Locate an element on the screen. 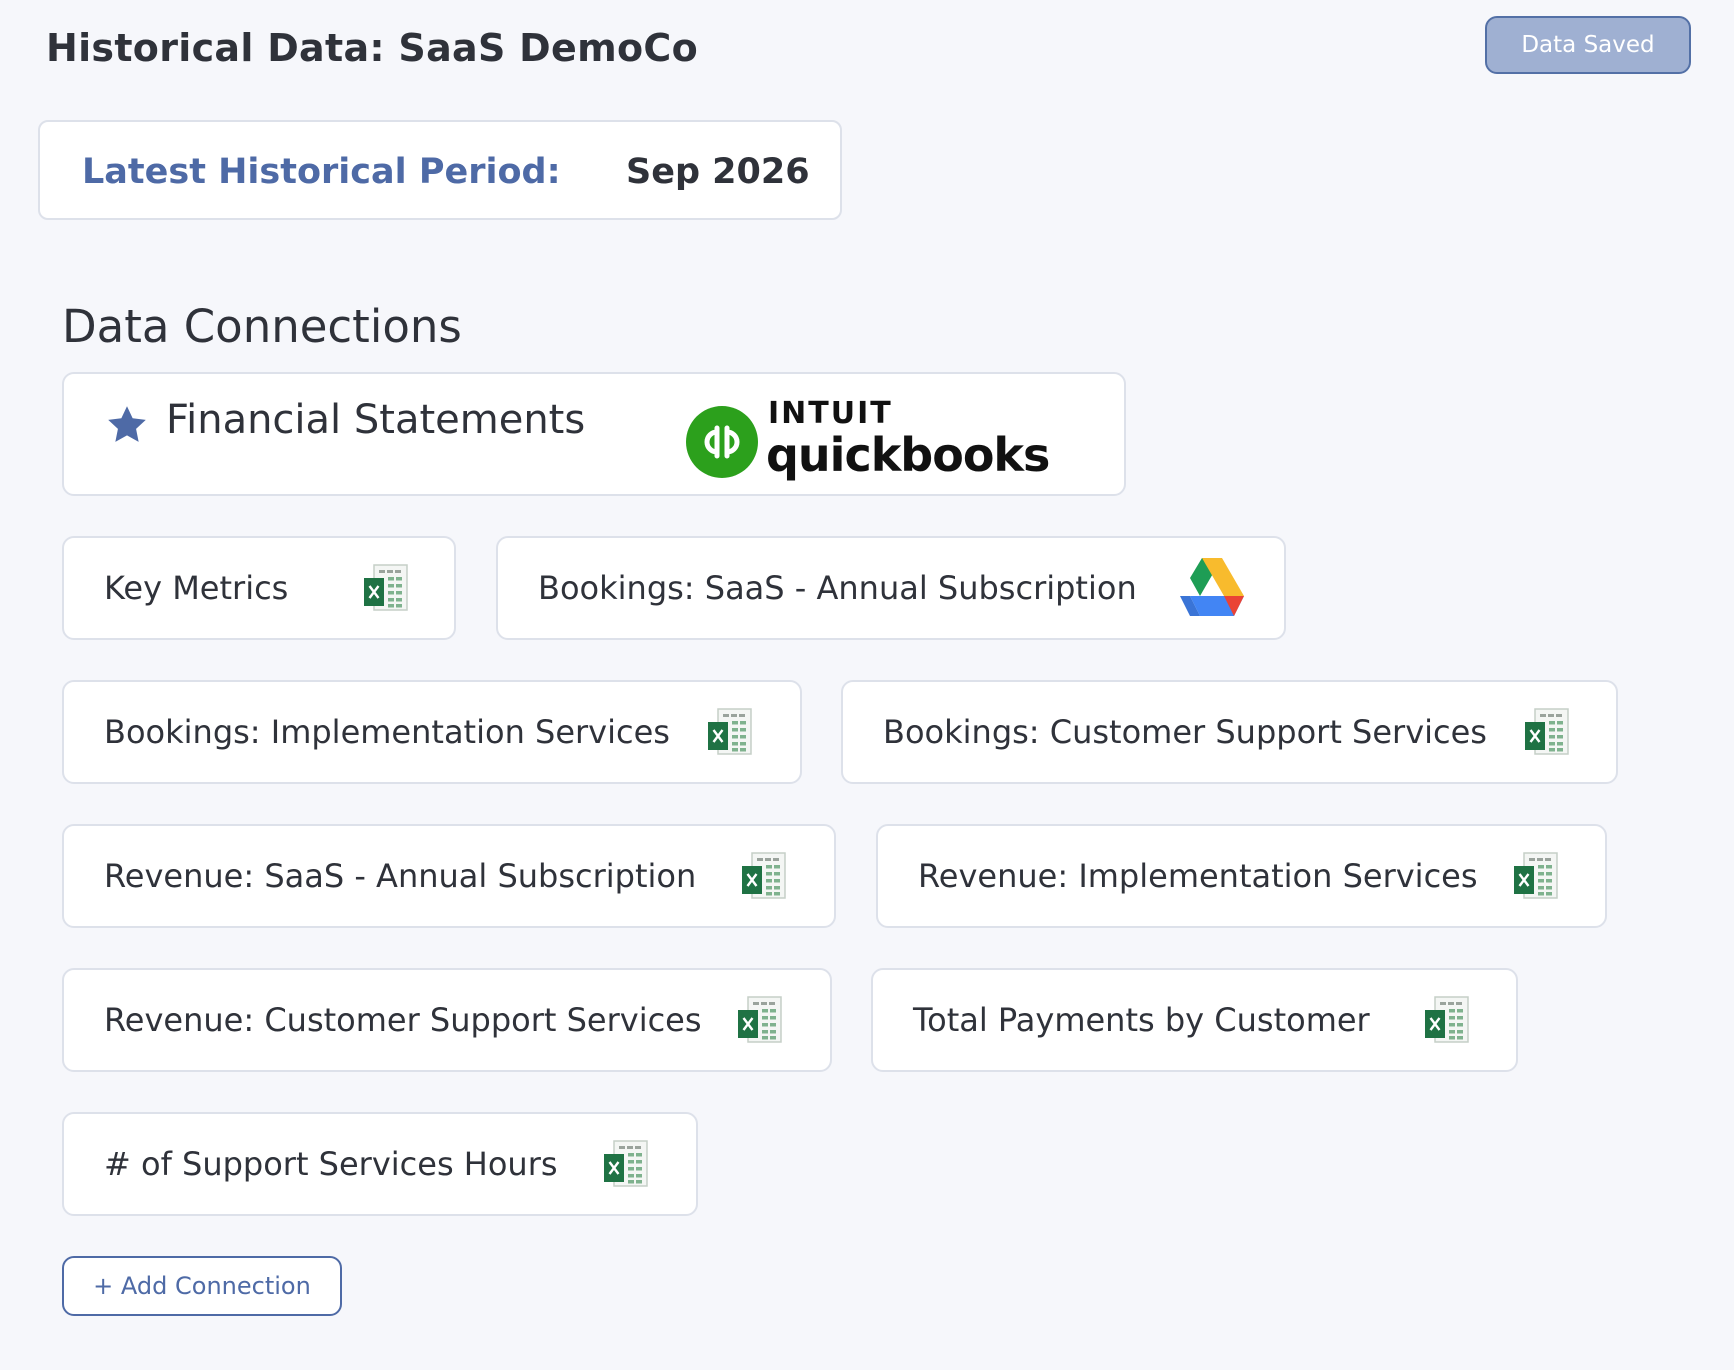 The height and width of the screenshot is (1370, 1734). connection-label: Revenue: SaaS - Annual Subscription is located at coordinates (400, 876).